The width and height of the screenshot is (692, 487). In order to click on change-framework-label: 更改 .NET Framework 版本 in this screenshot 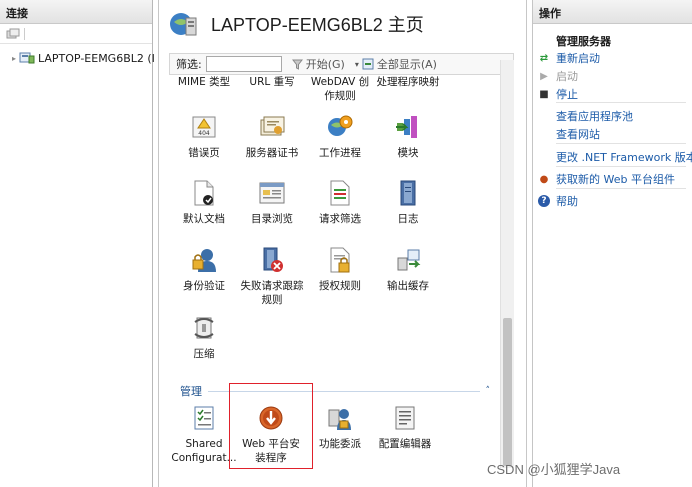, I will do `click(624, 157)`.